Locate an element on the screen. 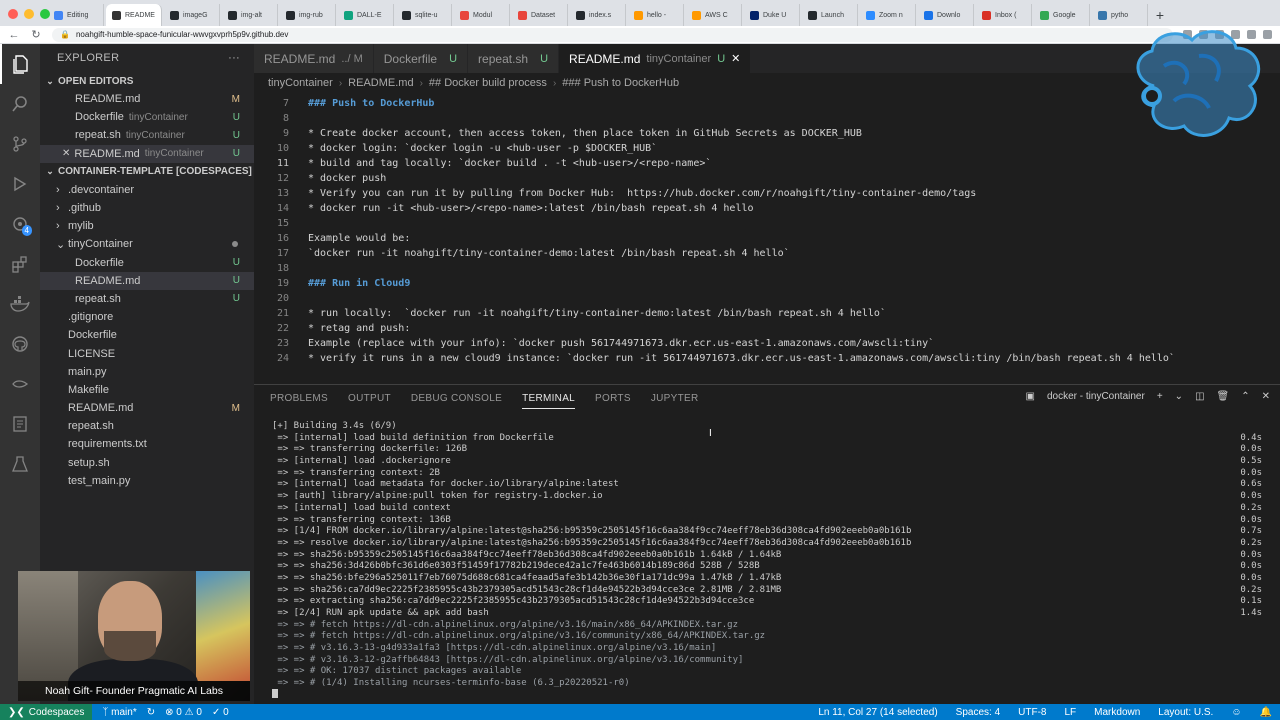 This screenshot has height=720, width=1280. file-item: repeat.sh is located at coordinates (147, 426).